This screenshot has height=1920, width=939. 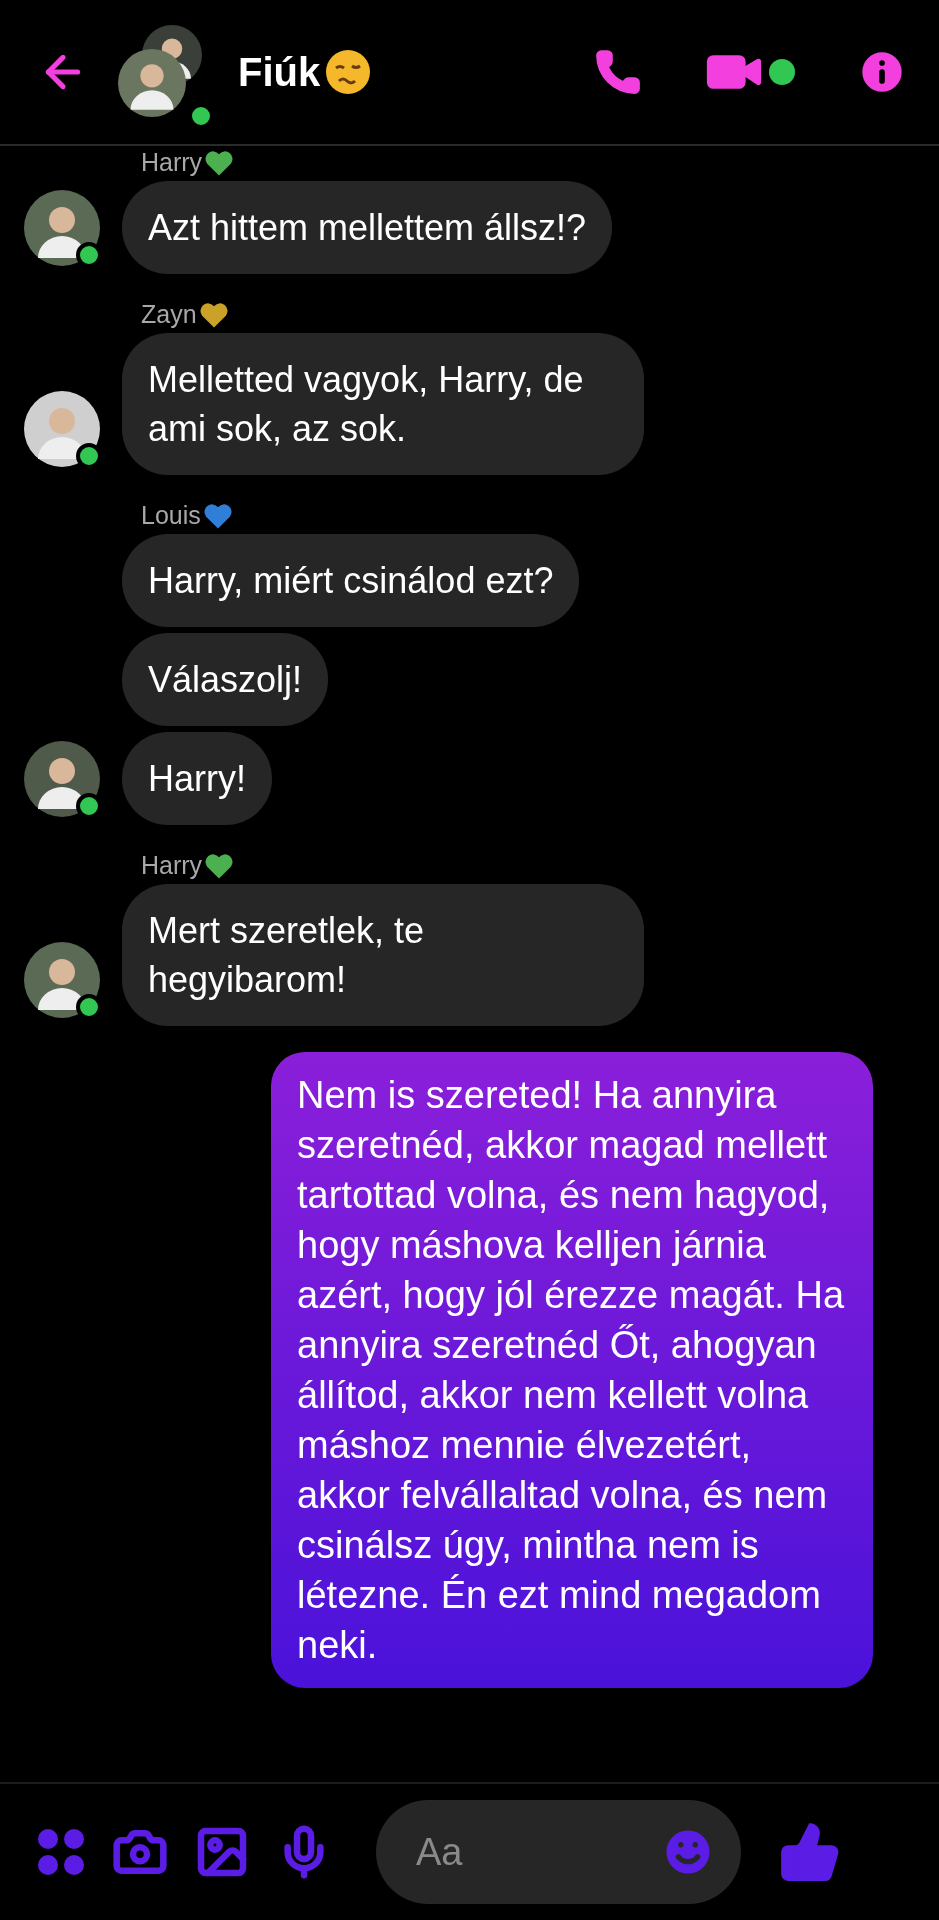 What do you see at coordinates (225, 679) in the screenshot?
I see `message-bubble: Válaszolj!` at bounding box center [225, 679].